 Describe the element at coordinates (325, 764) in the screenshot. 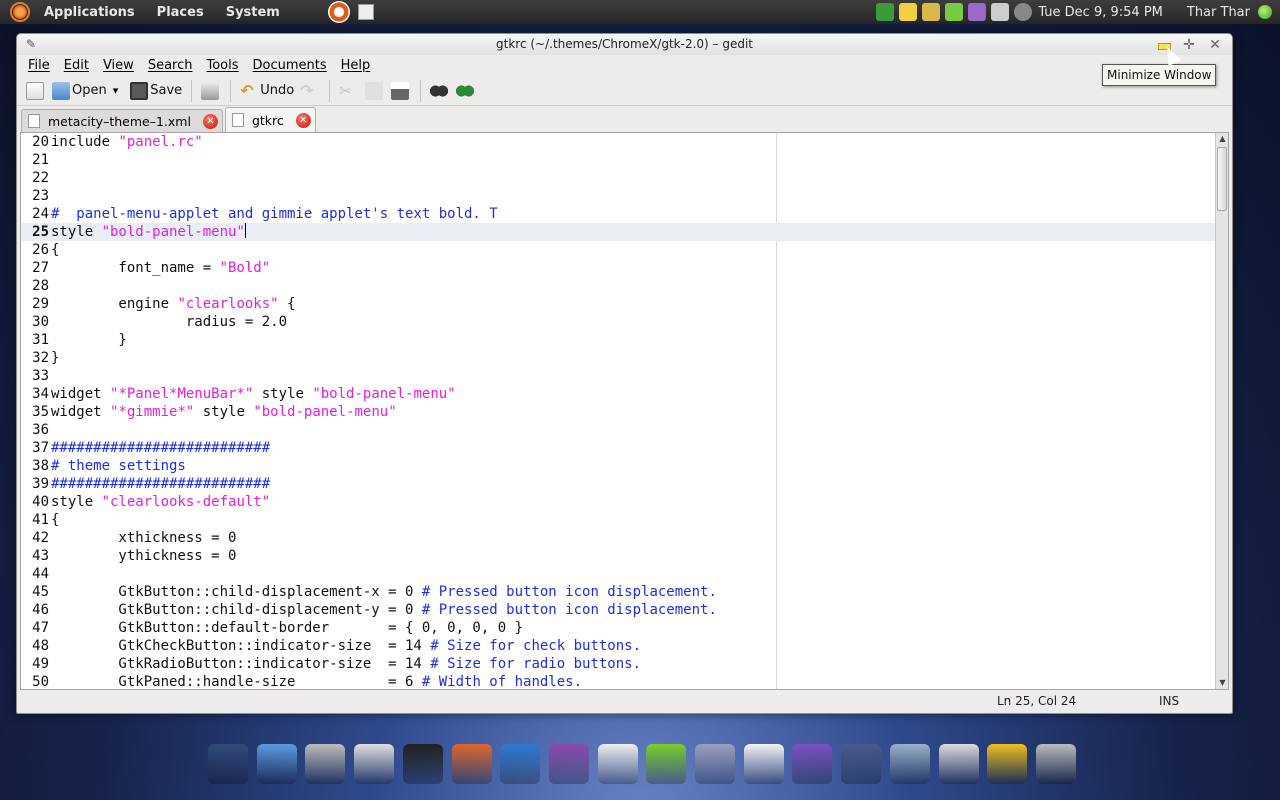

I see `drive-icon` at that location.